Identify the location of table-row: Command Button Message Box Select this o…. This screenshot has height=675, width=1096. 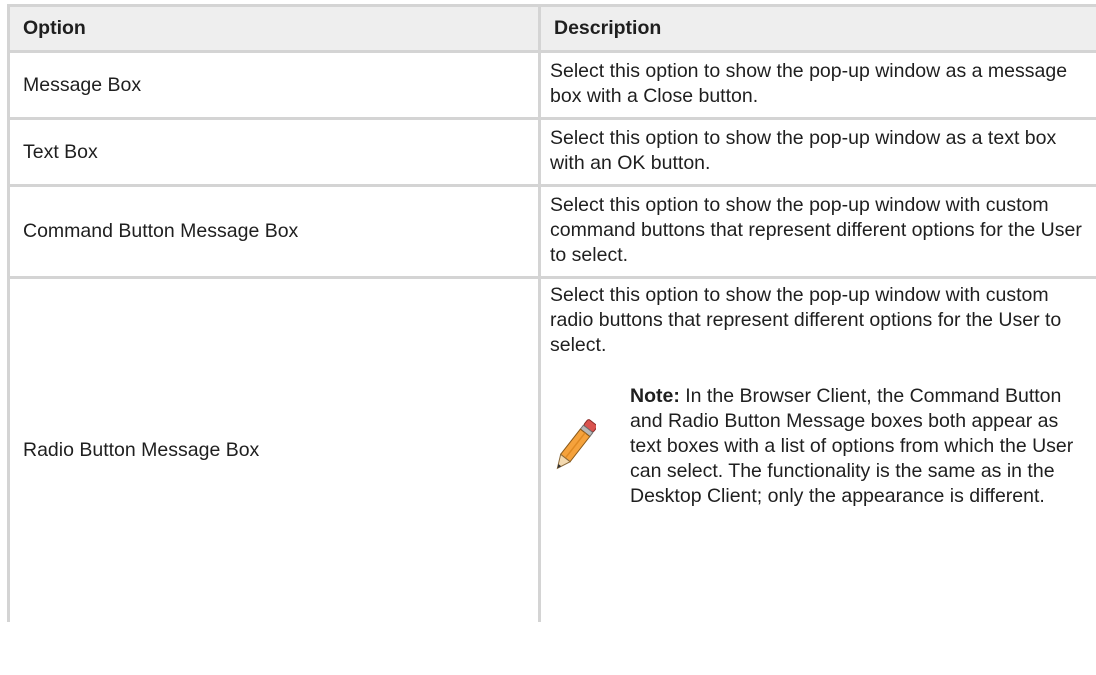
(551, 231).